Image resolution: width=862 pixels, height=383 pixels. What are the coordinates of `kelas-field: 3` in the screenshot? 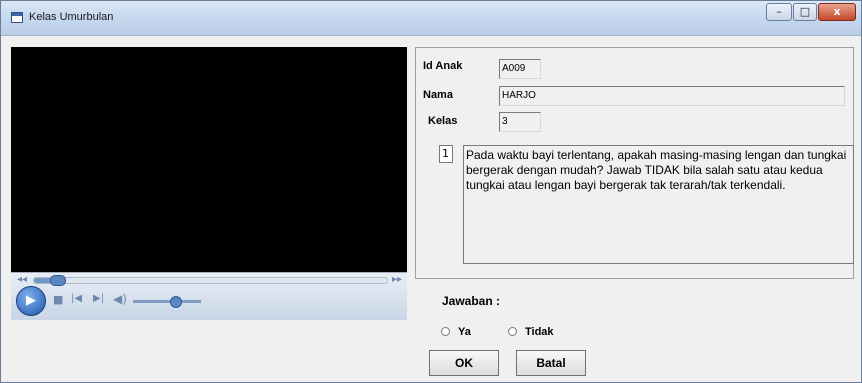 It's located at (520, 122).